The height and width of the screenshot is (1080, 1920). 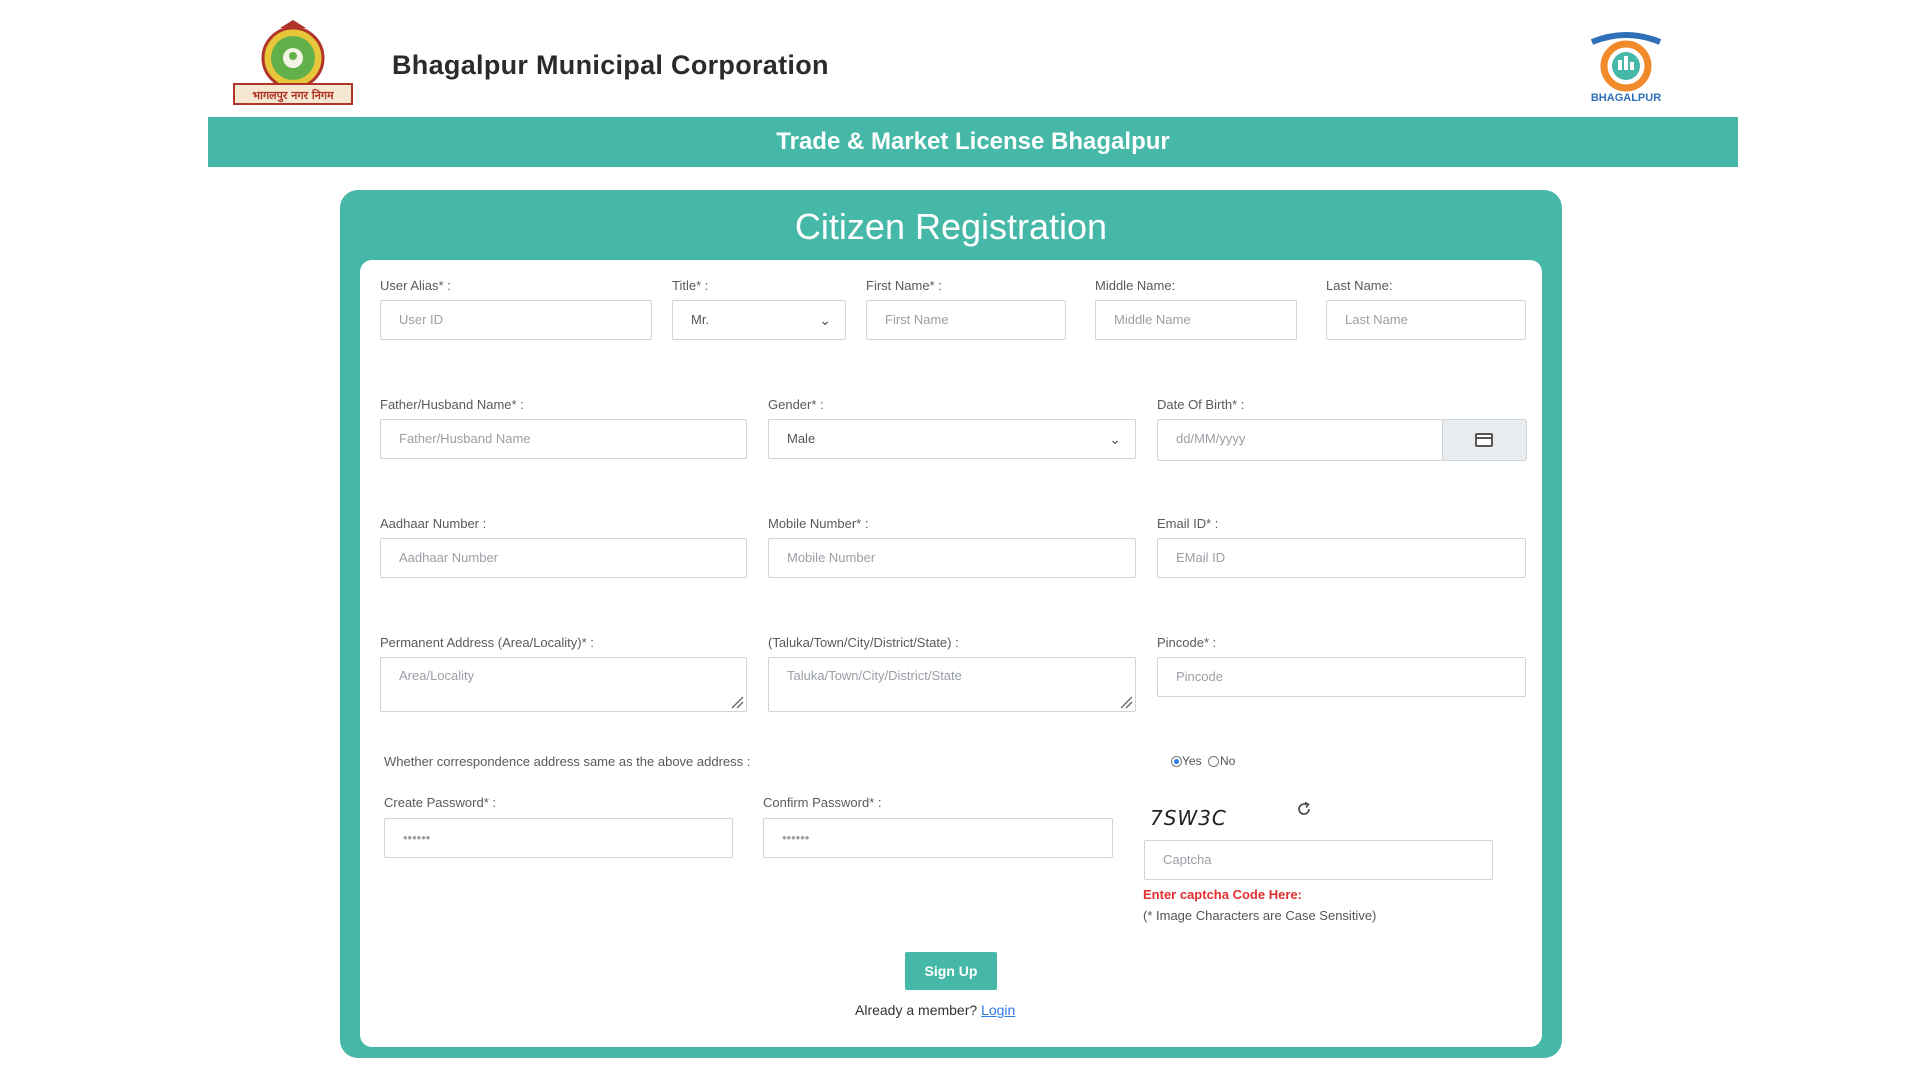 What do you see at coordinates (690, 285) in the screenshot?
I see `title-label: Title* :` at bounding box center [690, 285].